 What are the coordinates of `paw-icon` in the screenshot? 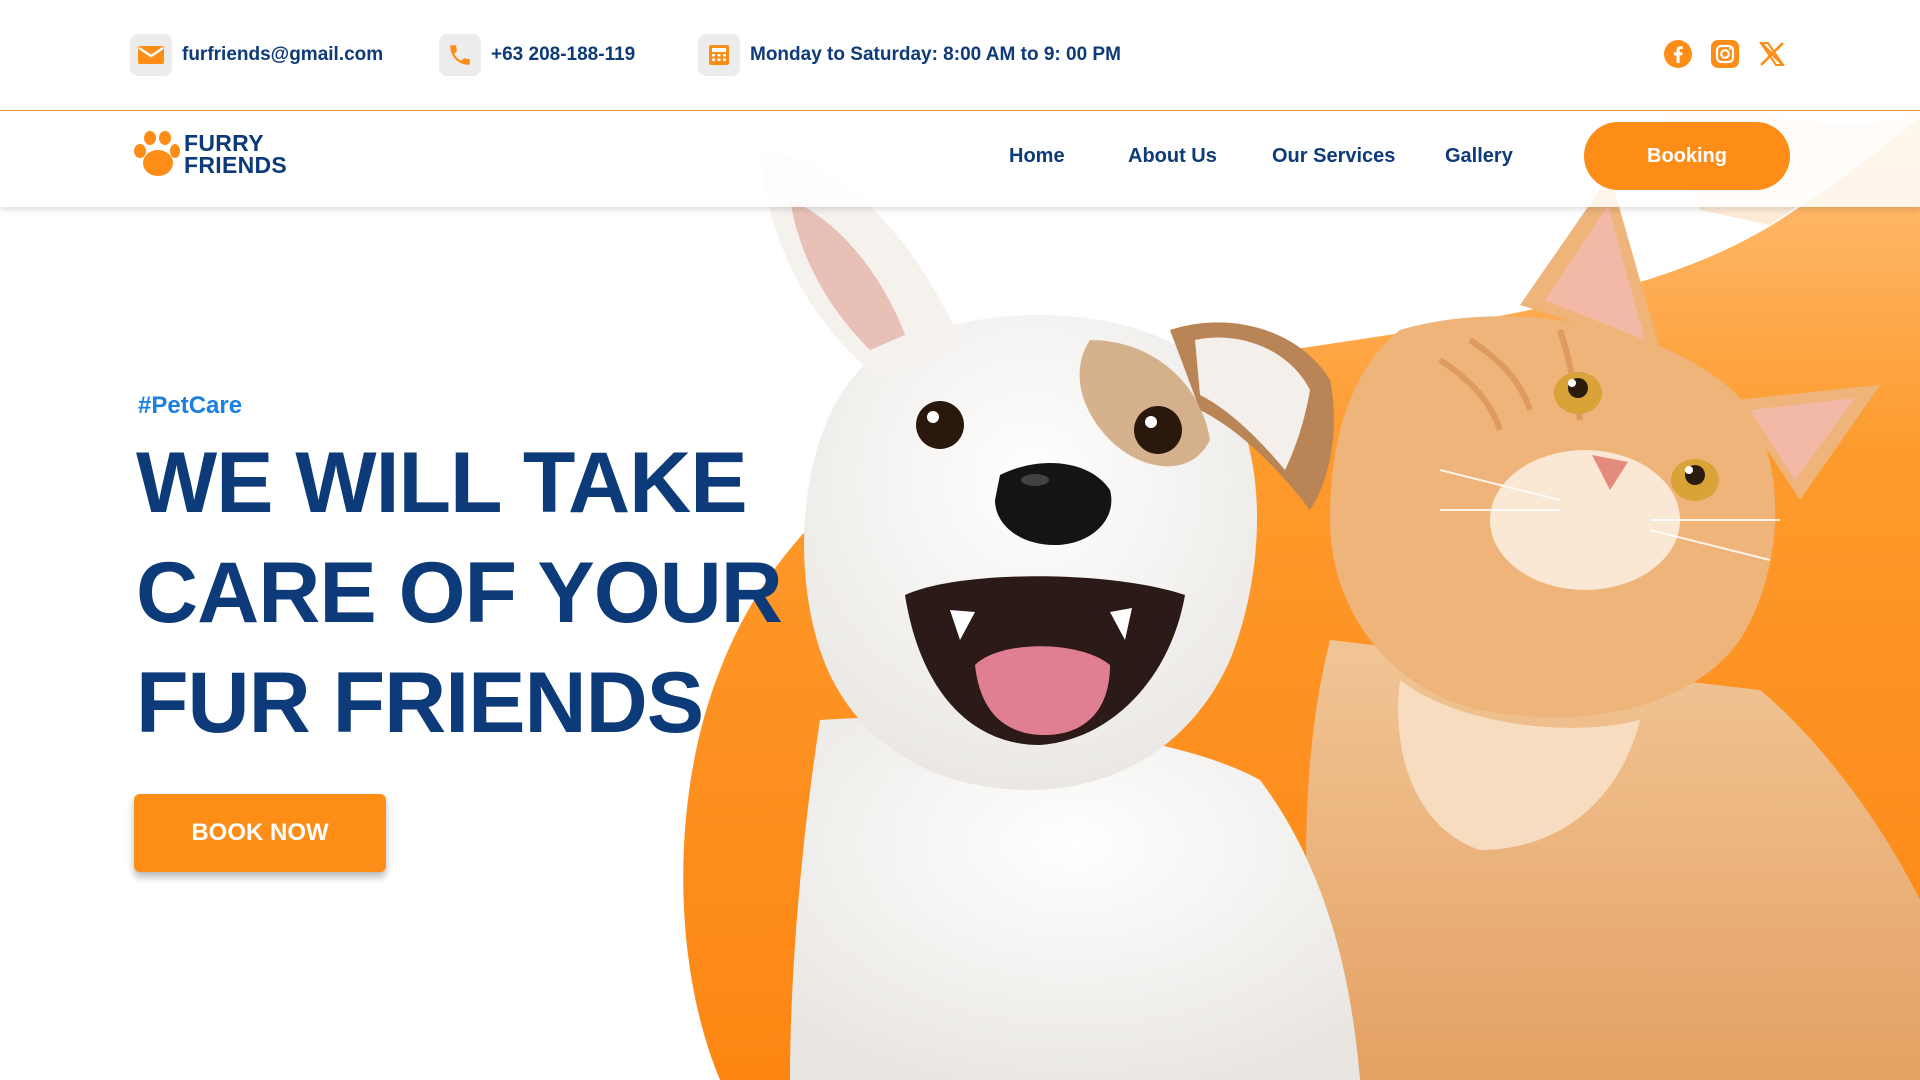 It's located at (157, 153).